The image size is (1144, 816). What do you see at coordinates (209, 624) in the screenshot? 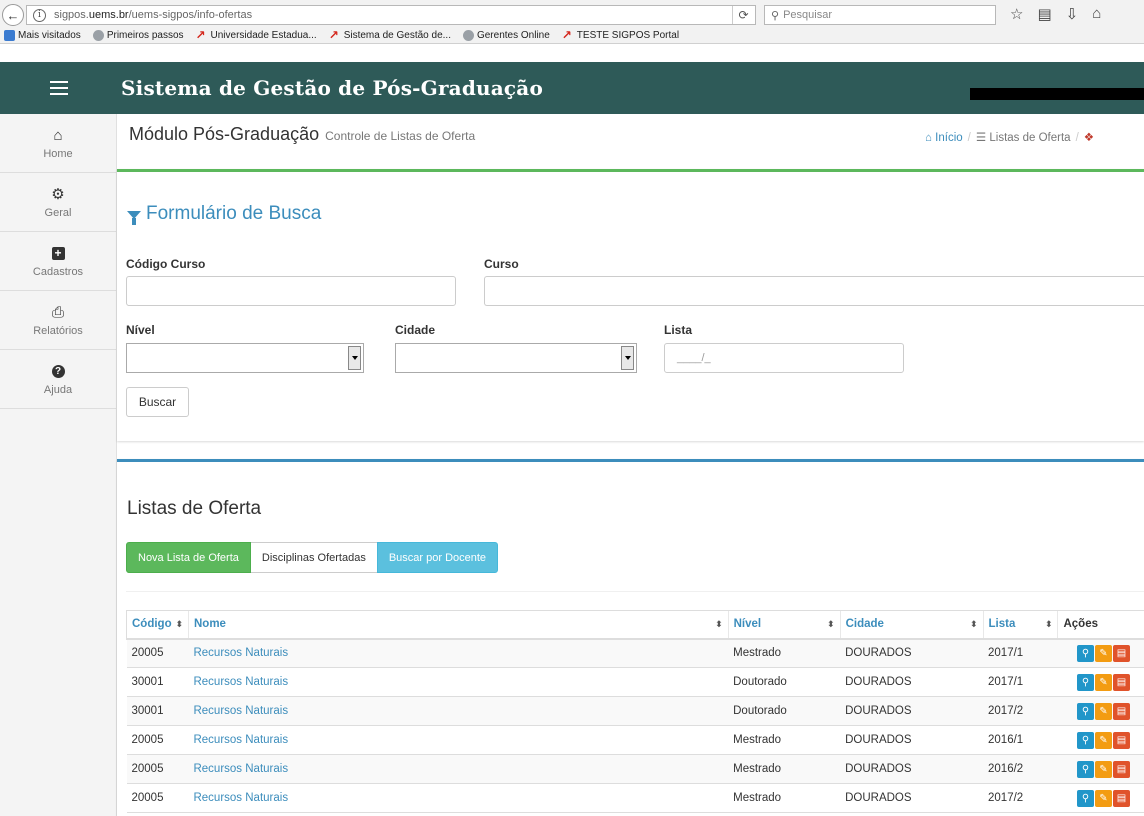
I see `column-header-label: Nome` at bounding box center [209, 624].